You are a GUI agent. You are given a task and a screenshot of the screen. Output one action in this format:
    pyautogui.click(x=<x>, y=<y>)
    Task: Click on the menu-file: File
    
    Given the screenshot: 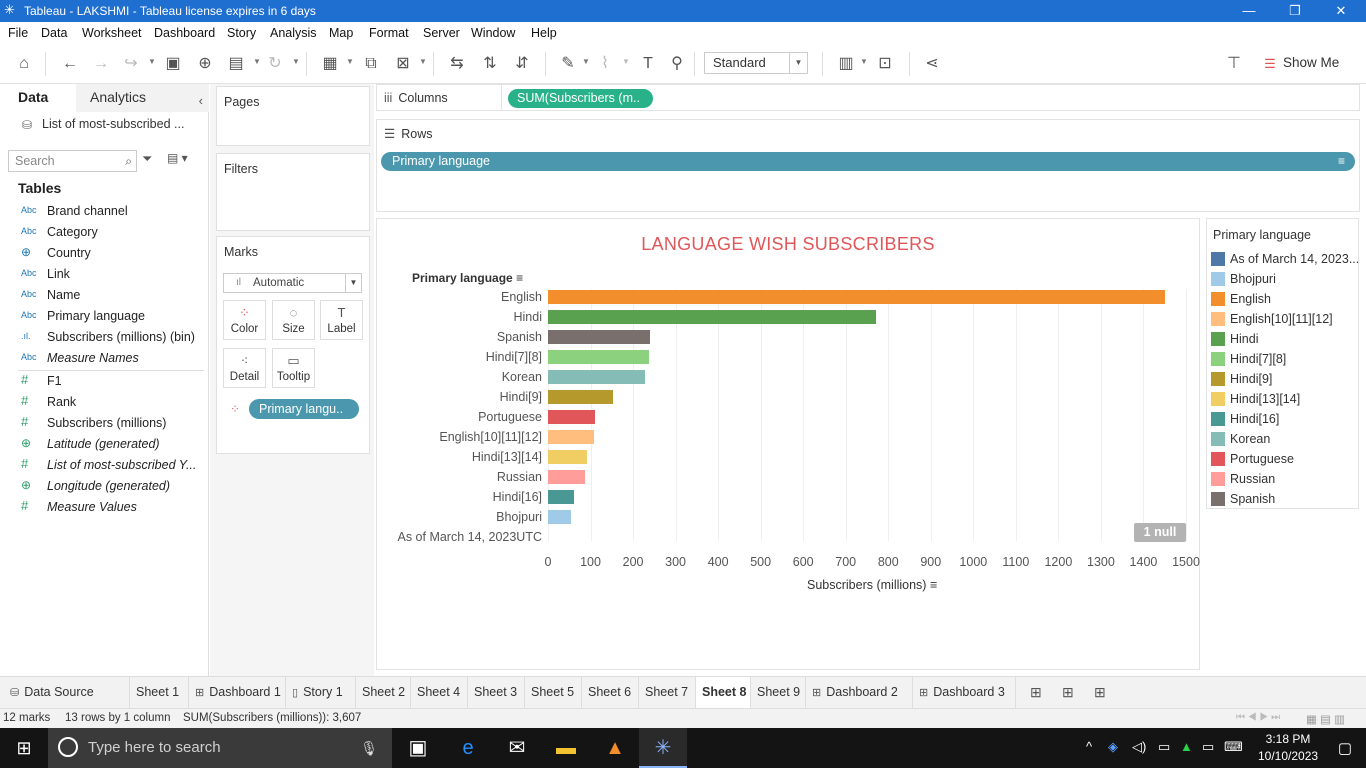 What is the action you would take?
    pyautogui.click(x=18, y=33)
    